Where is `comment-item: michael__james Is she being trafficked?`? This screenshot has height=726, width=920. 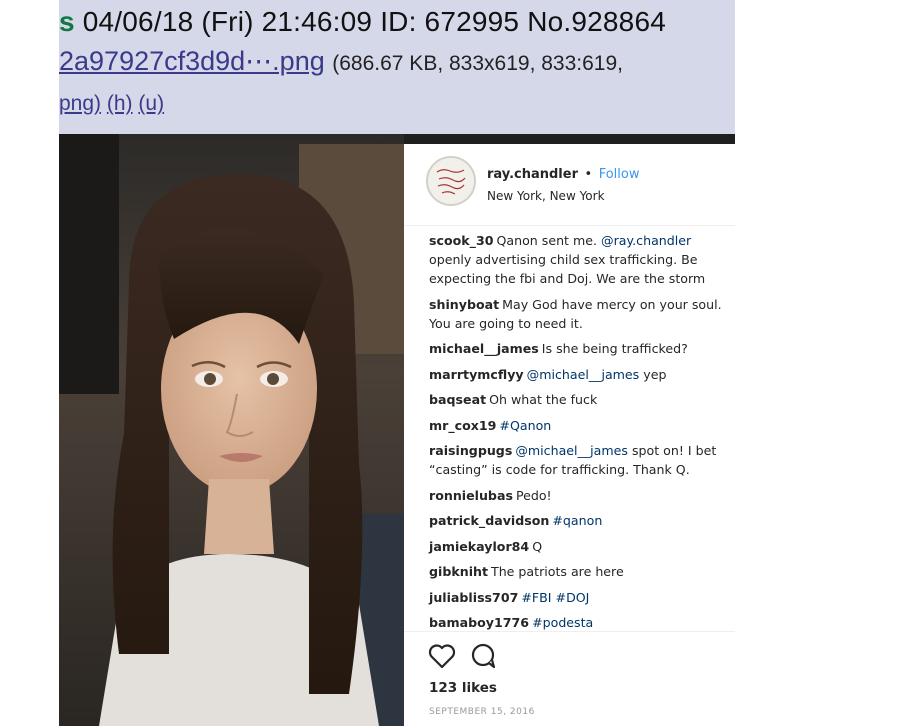
comment-item: michael__james Is she being trafficked? is located at coordinates (579, 348).